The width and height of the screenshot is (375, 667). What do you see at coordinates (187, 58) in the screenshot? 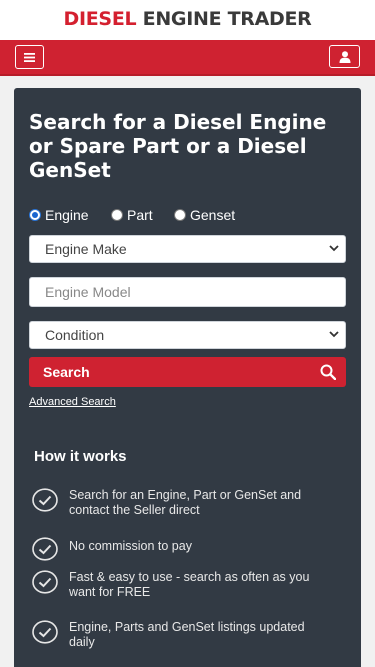
I see `top-navbar` at bounding box center [187, 58].